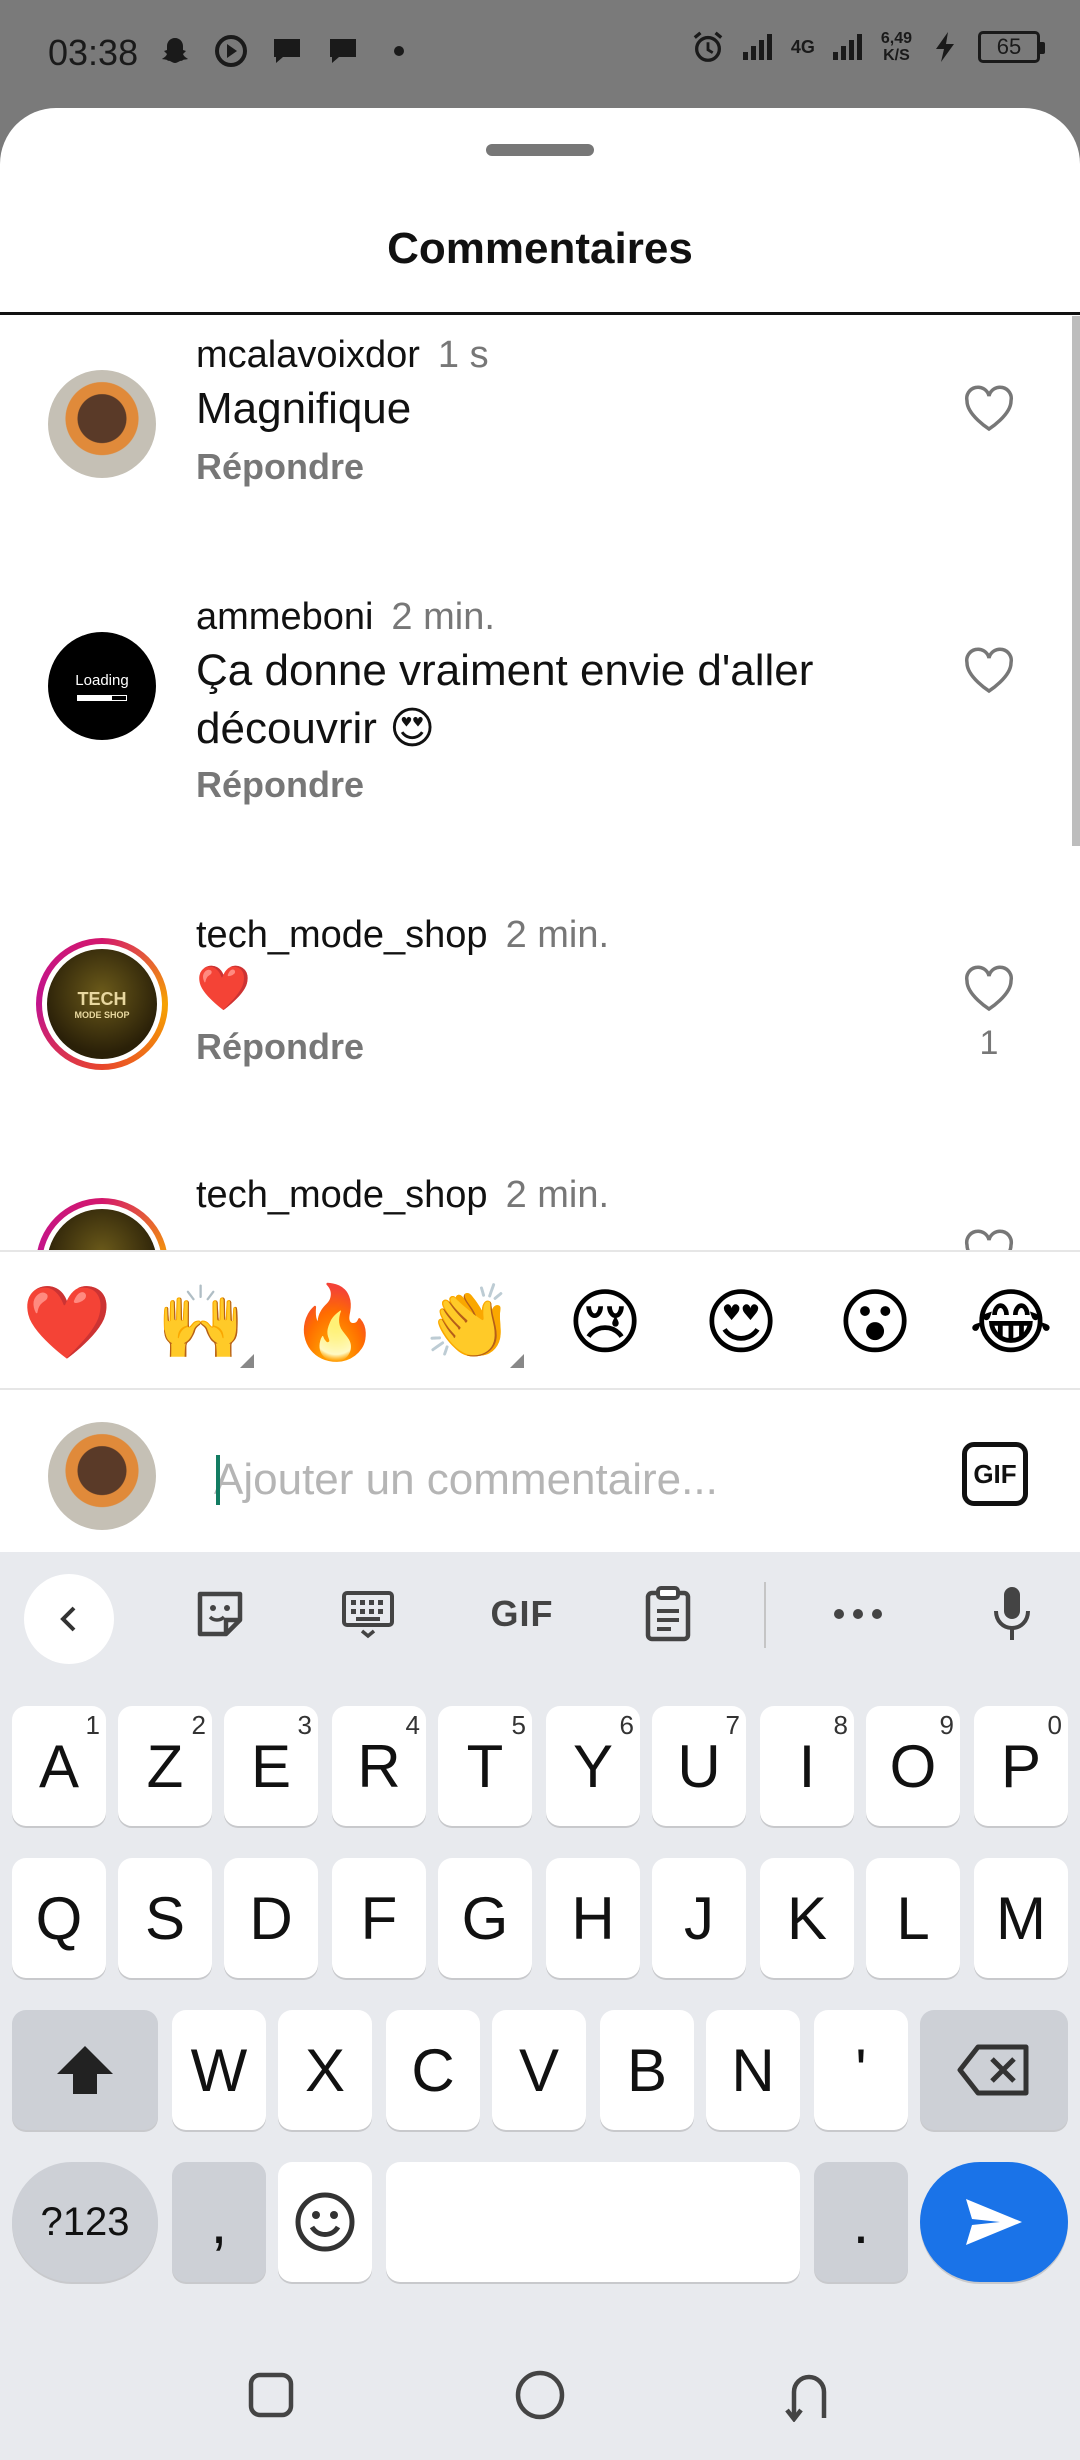 The width and height of the screenshot is (1080, 2460). What do you see at coordinates (92, 1725) in the screenshot?
I see `key-hint: 1` at bounding box center [92, 1725].